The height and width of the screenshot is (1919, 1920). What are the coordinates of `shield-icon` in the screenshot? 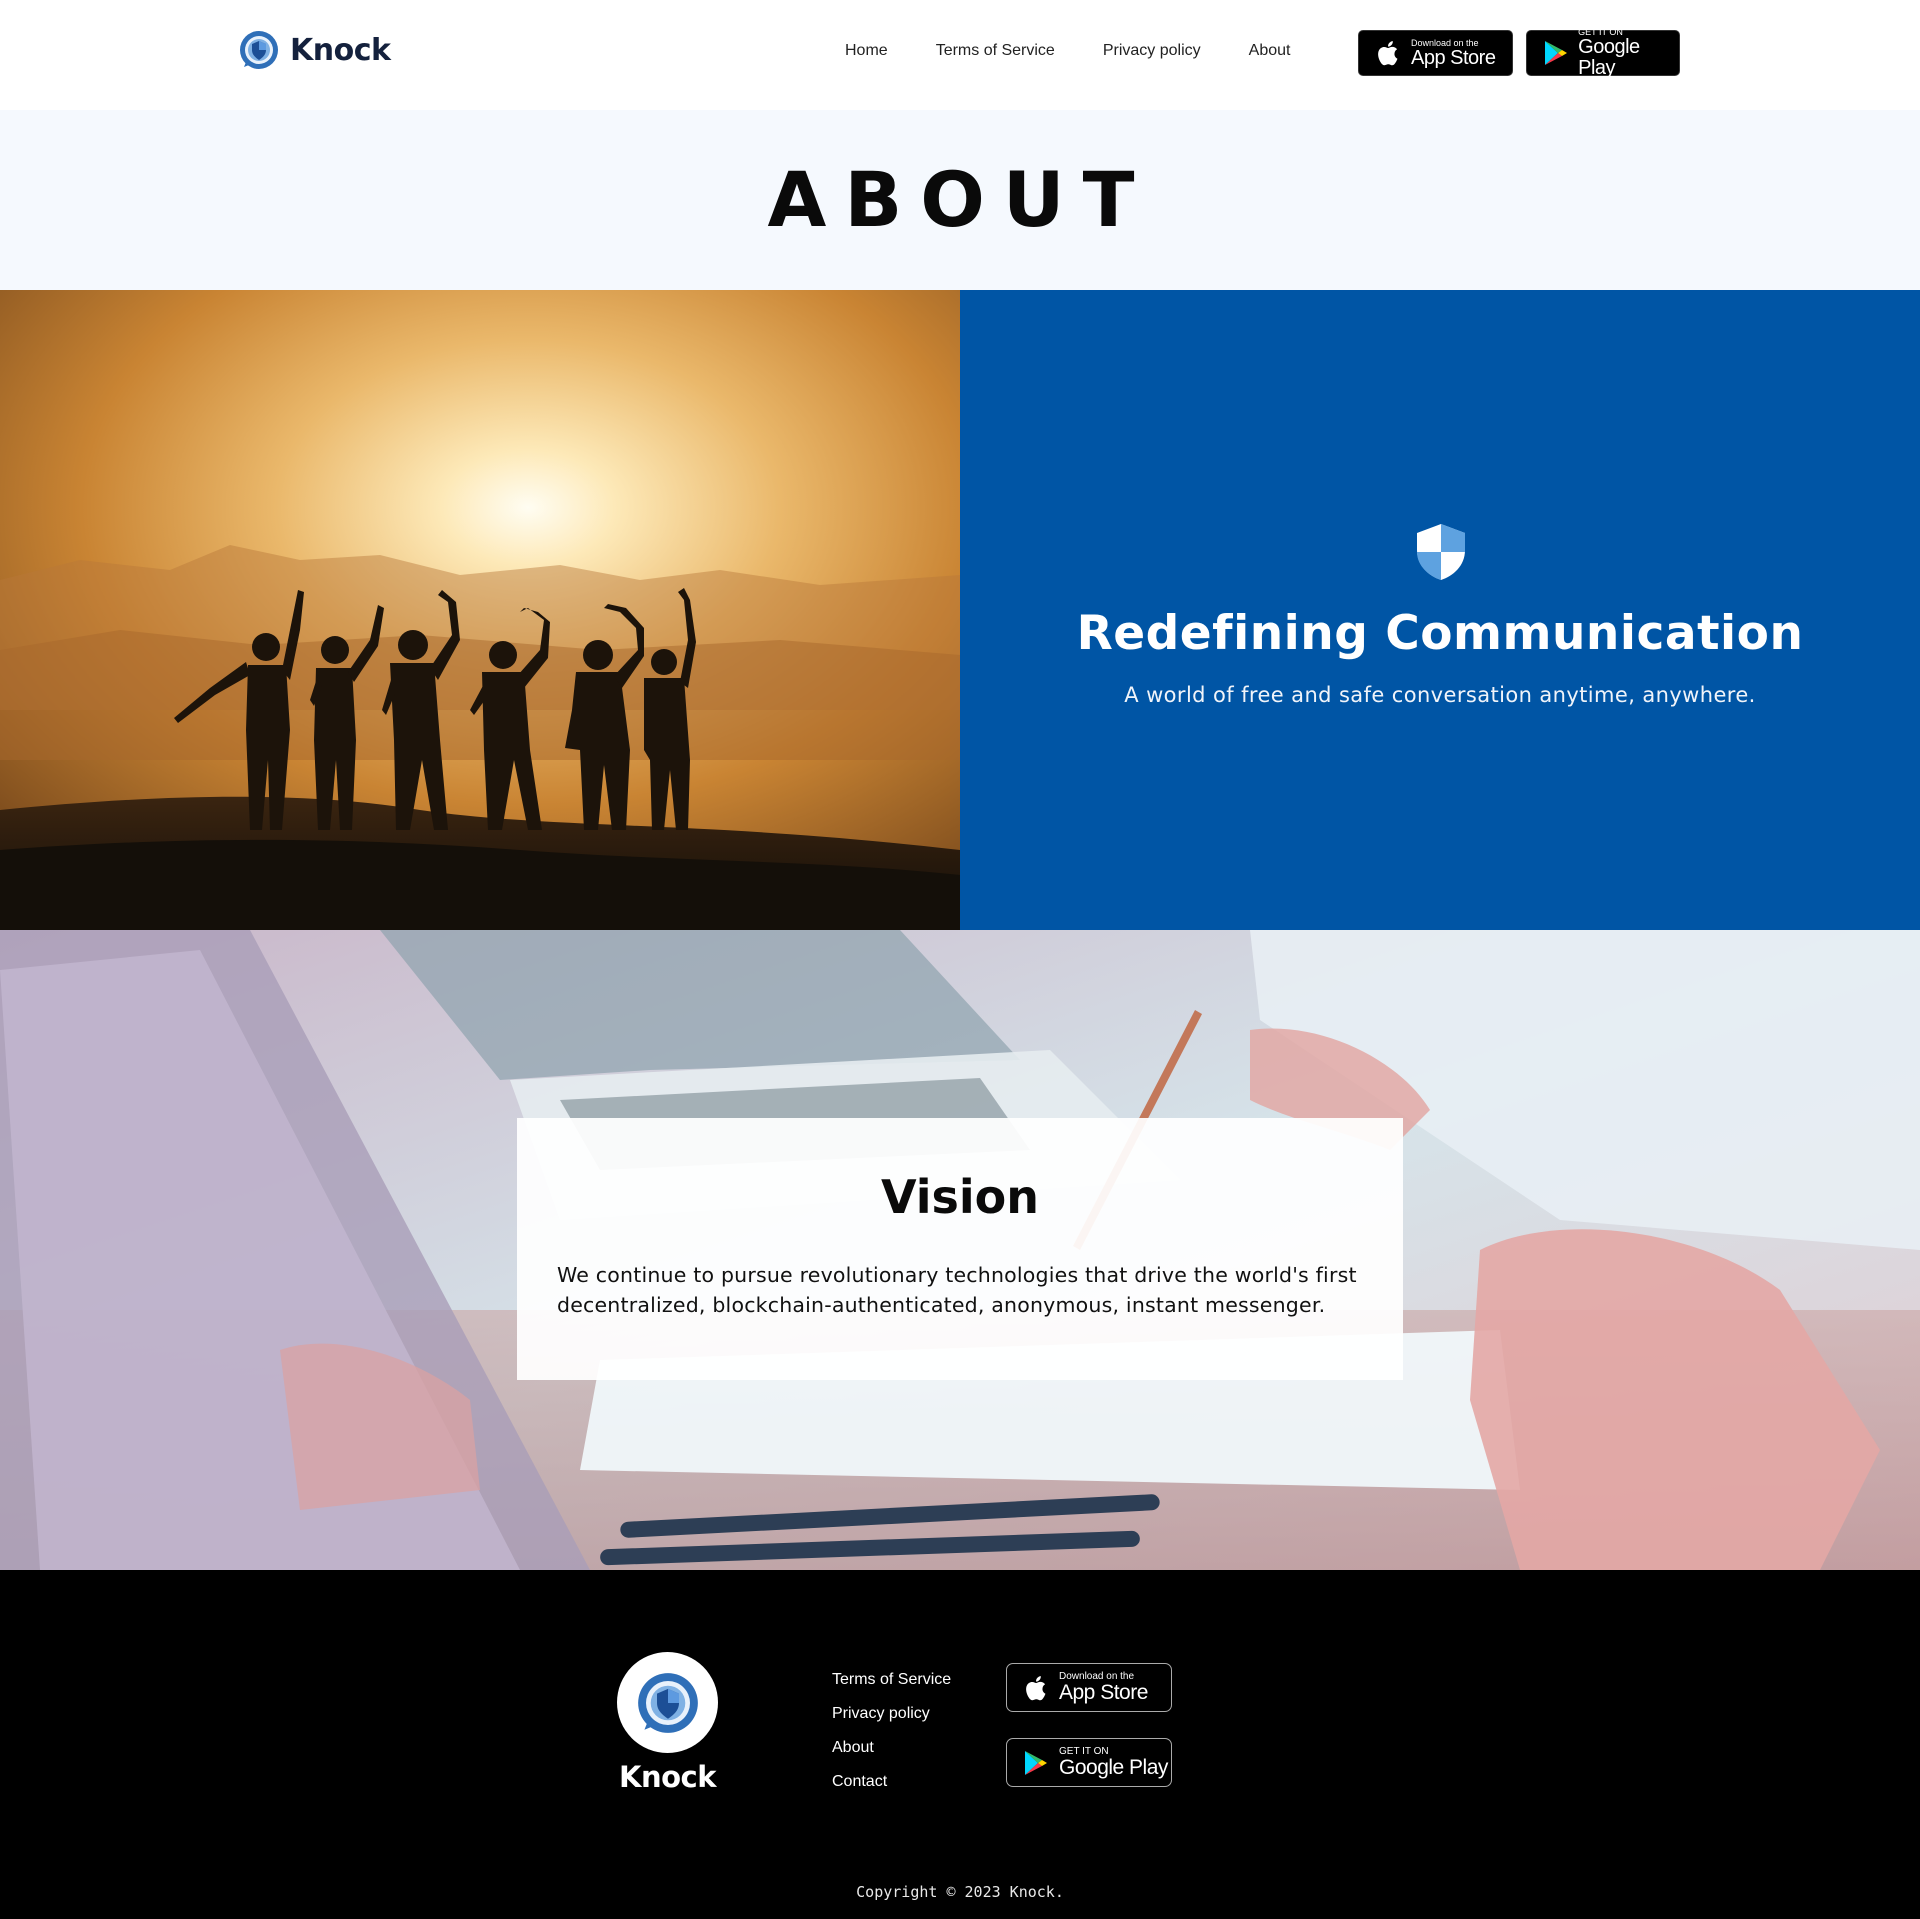 It's located at (1441, 552).